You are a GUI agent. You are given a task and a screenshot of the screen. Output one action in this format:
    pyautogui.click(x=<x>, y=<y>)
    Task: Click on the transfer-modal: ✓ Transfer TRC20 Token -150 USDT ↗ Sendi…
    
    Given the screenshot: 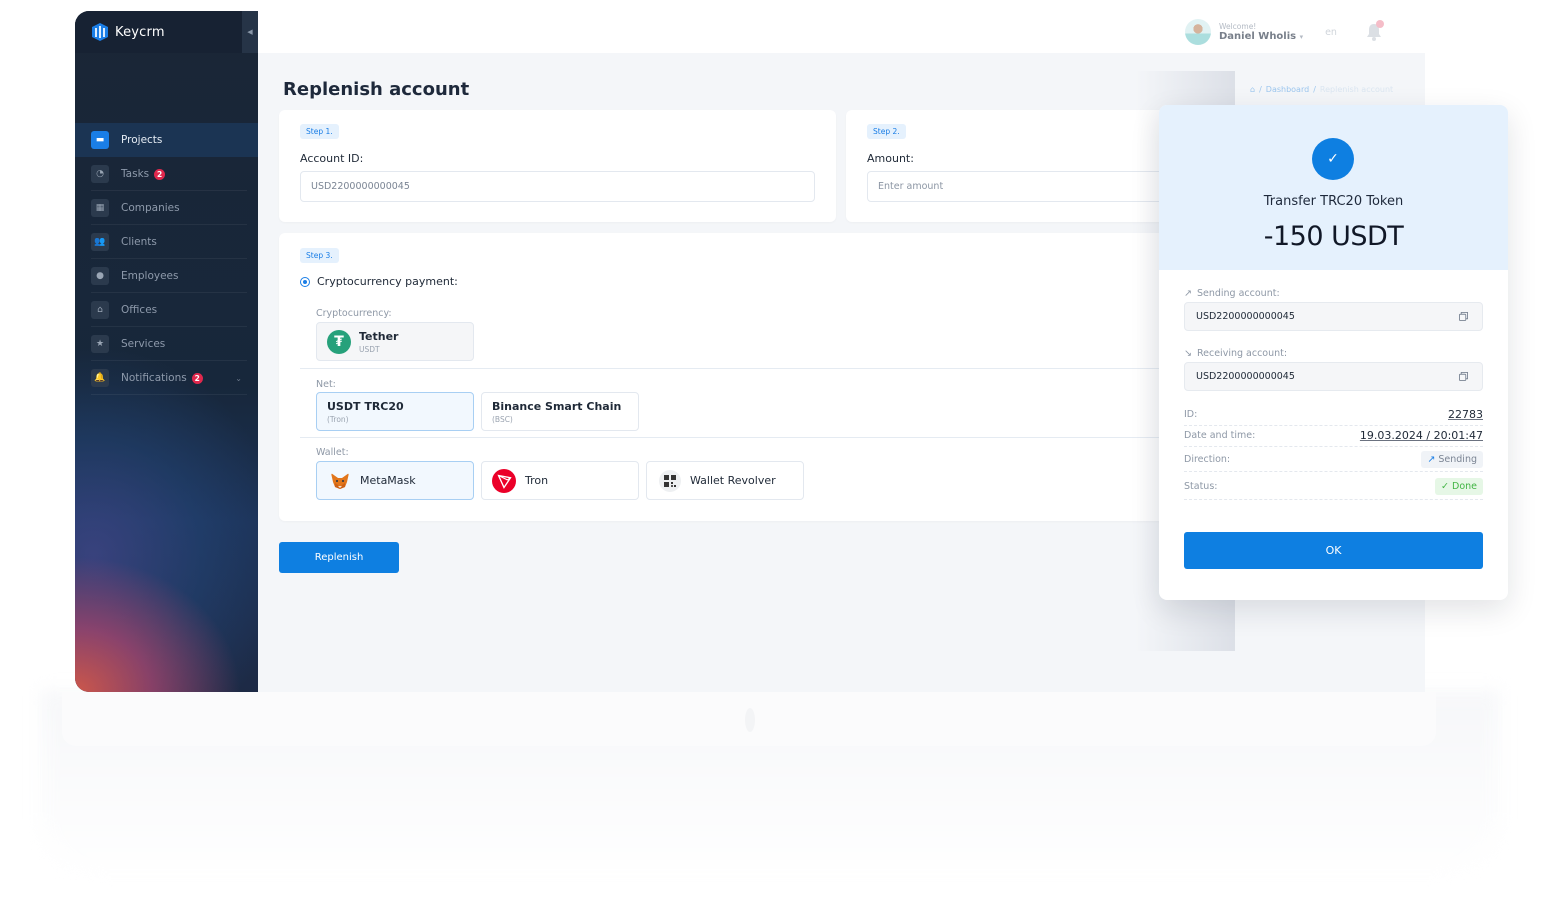 What is the action you would take?
    pyautogui.click(x=1333, y=352)
    